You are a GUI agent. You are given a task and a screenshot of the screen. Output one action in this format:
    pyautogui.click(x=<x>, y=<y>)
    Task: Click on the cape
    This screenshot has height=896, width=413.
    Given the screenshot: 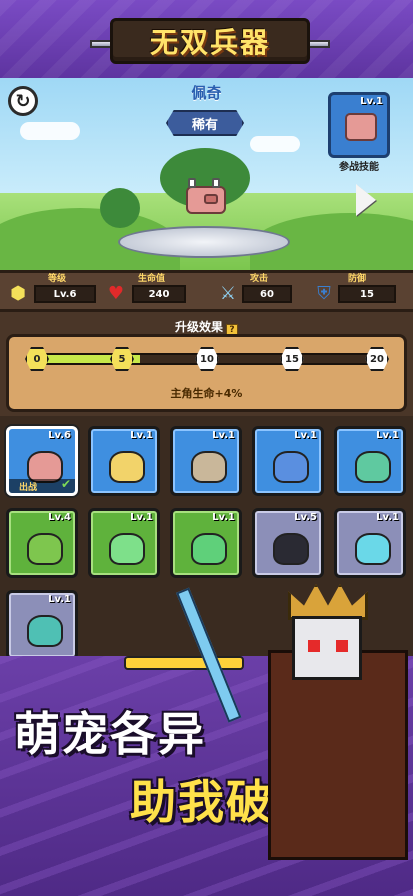 What is the action you would take?
    pyautogui.click(x=338, y=755)
    